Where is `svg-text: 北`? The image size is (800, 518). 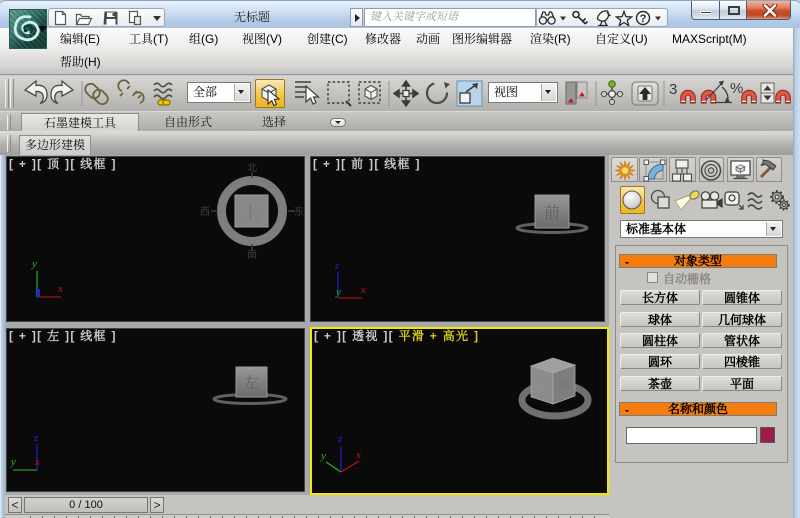
svg-text: 北 is located at coordinates (252, 166).